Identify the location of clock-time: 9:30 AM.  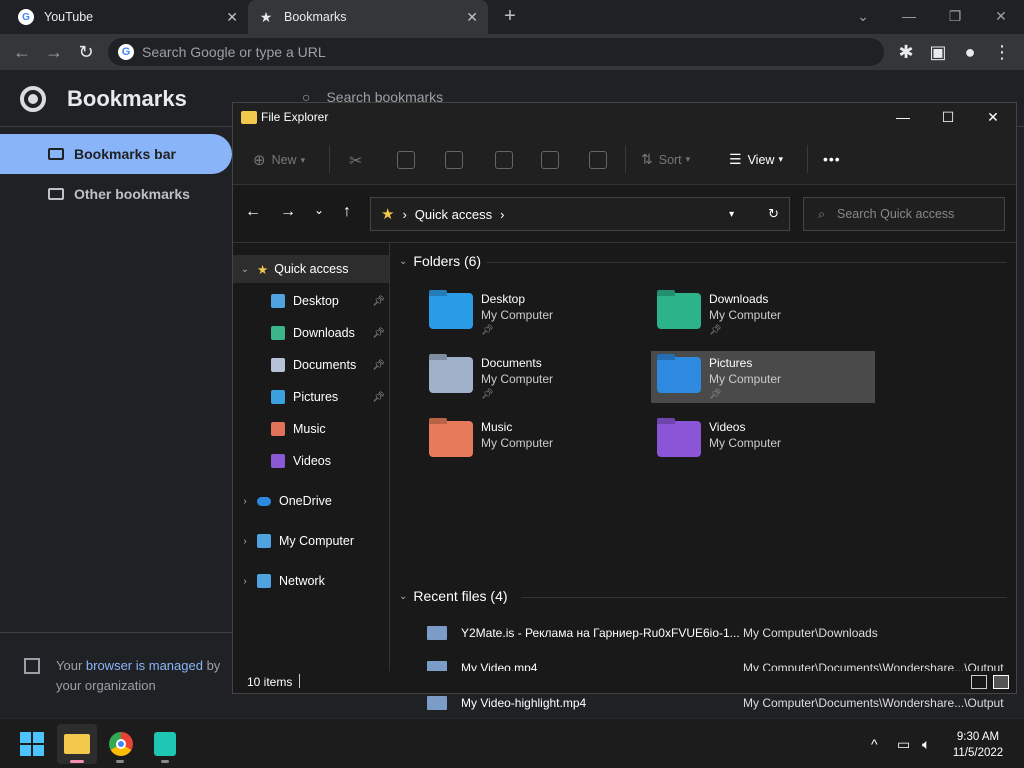
(978, 737).